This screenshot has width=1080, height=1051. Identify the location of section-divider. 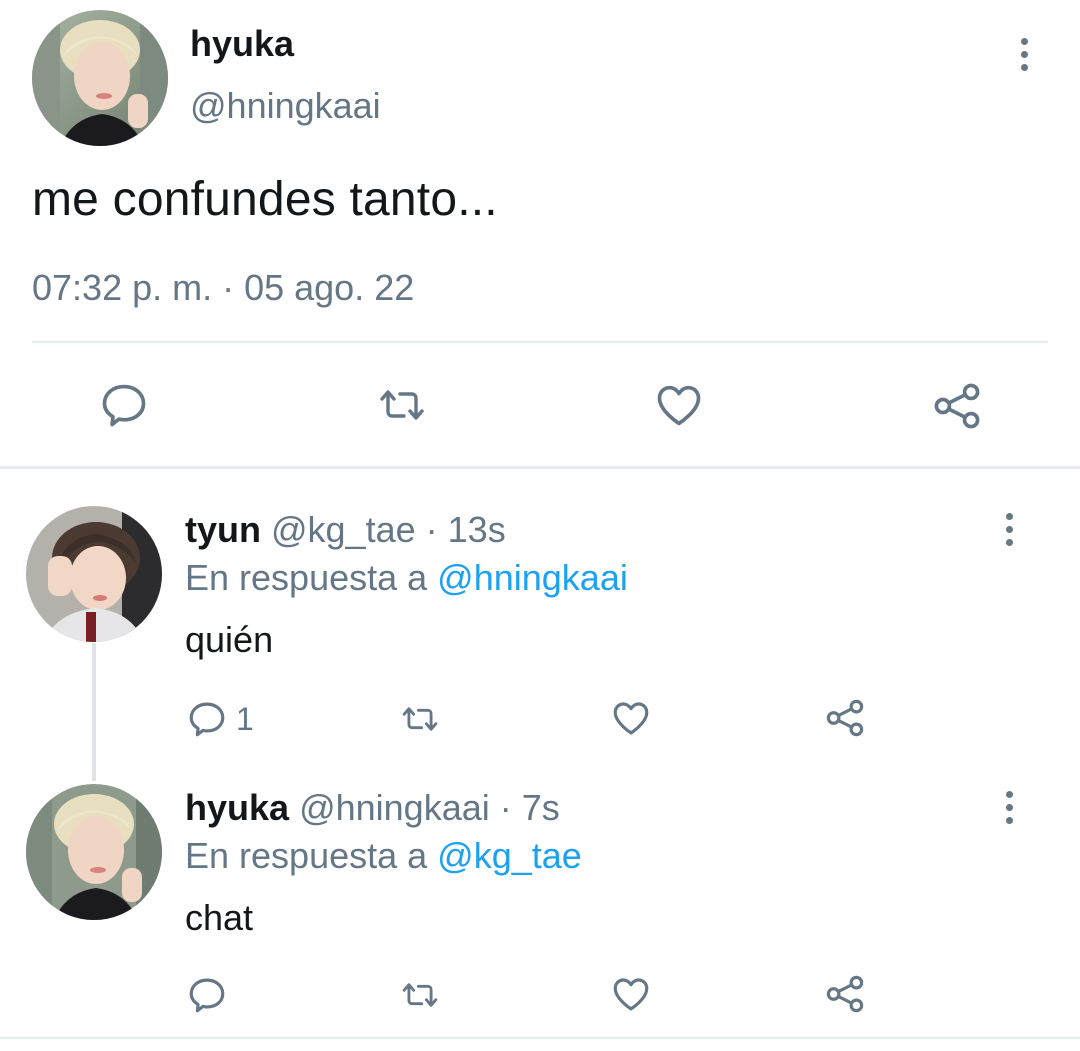
(540, 467).